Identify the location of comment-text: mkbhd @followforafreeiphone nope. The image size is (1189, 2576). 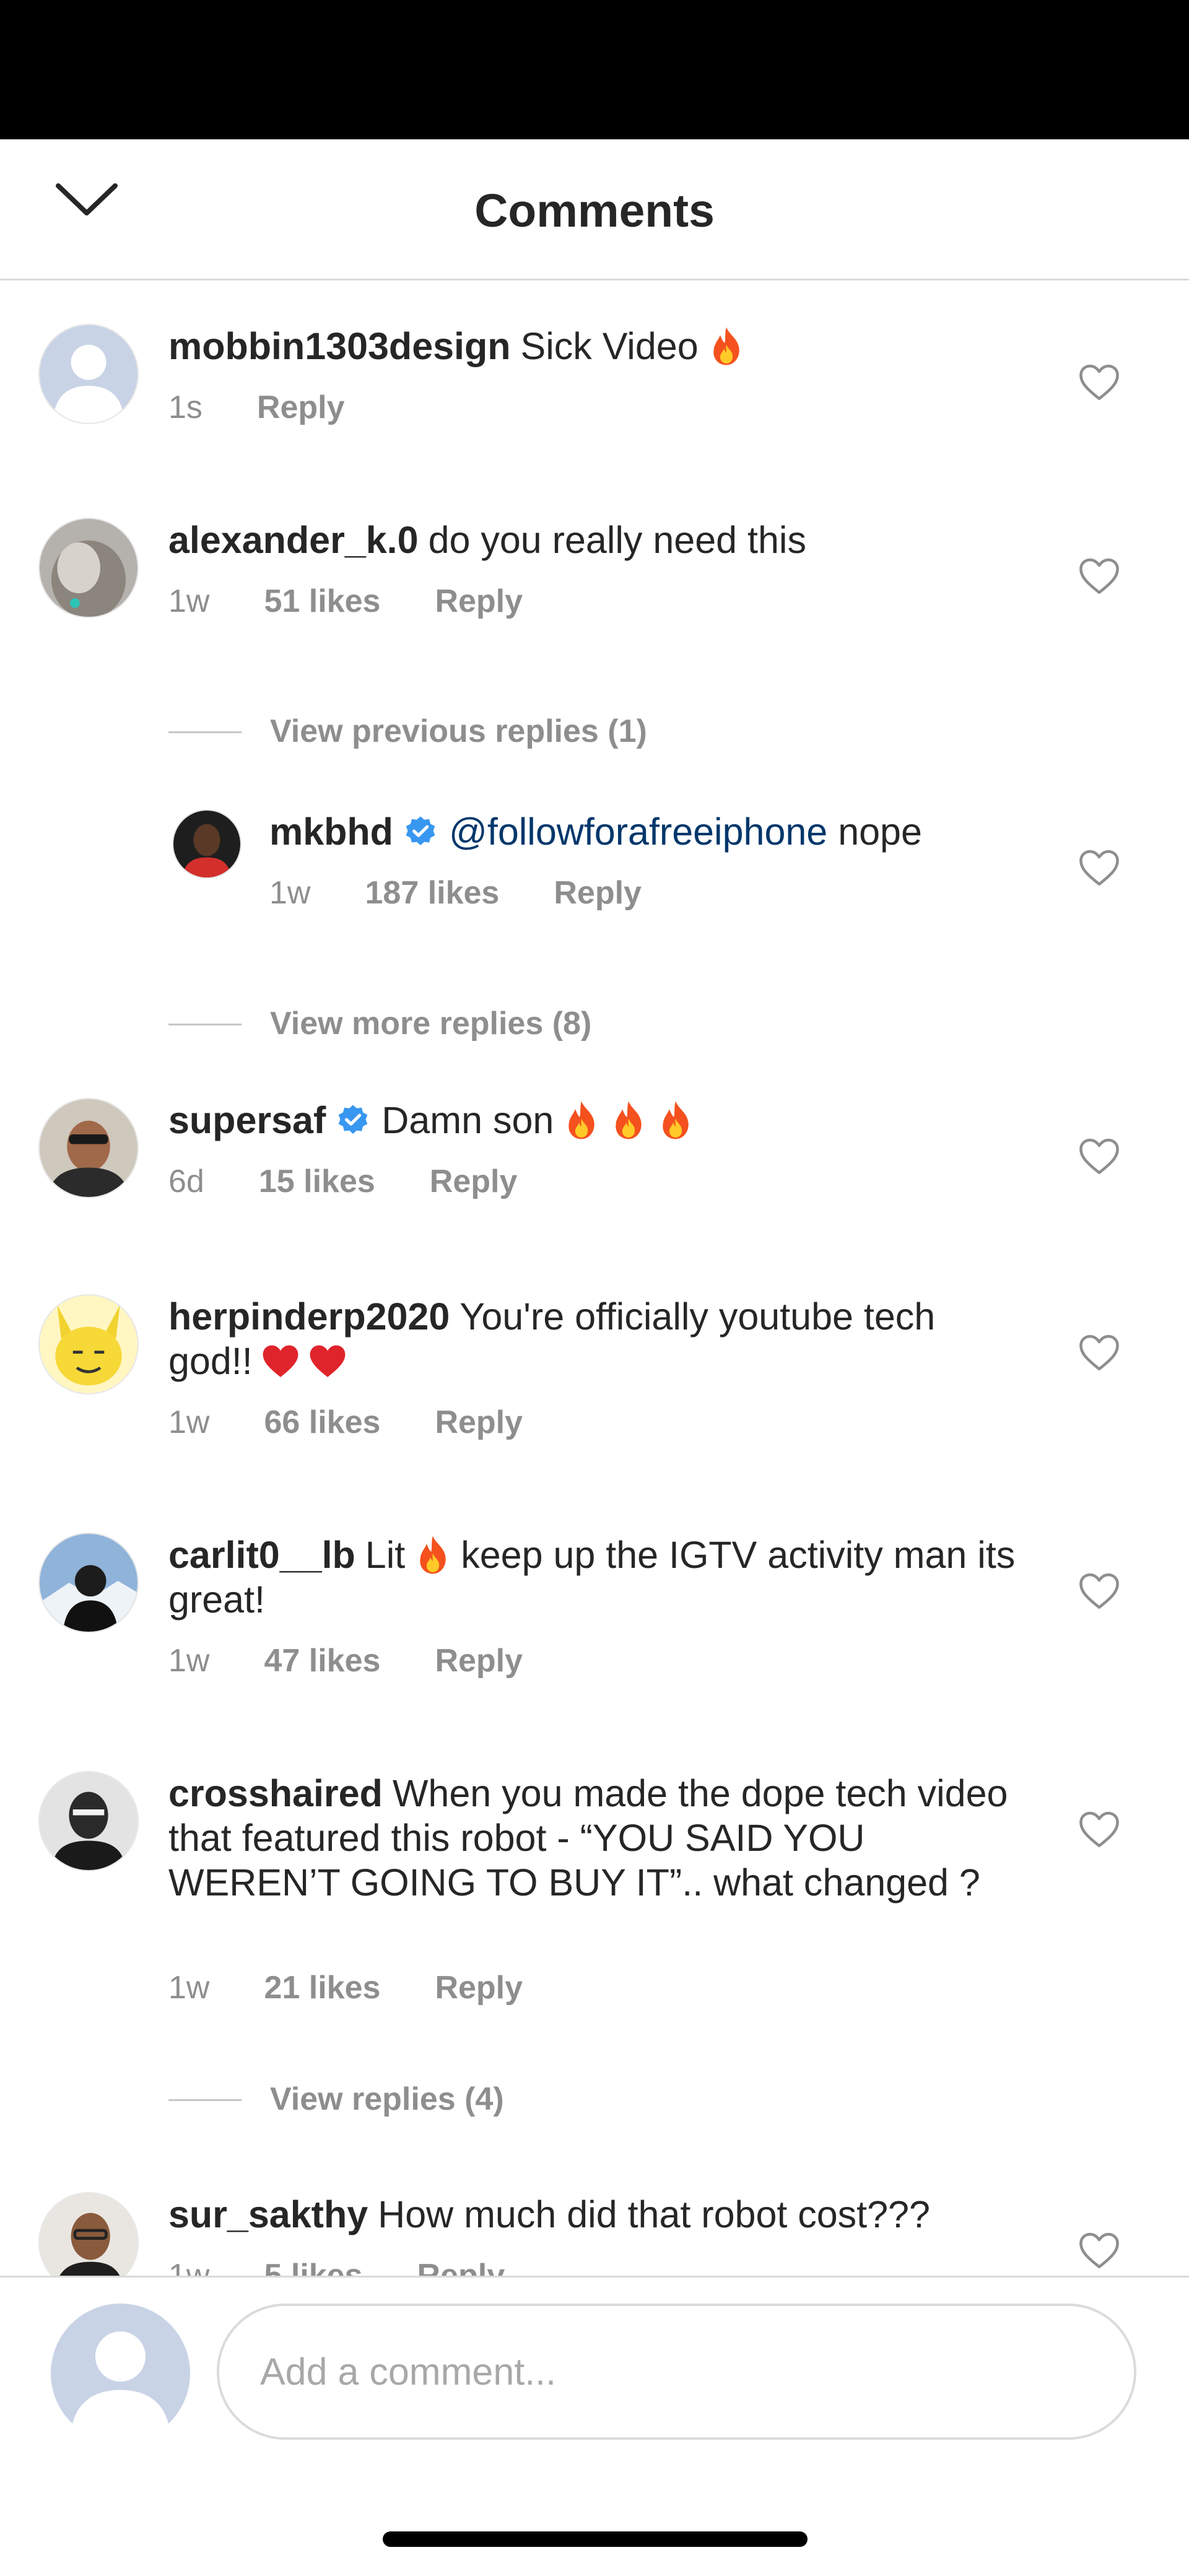
(650, 831).